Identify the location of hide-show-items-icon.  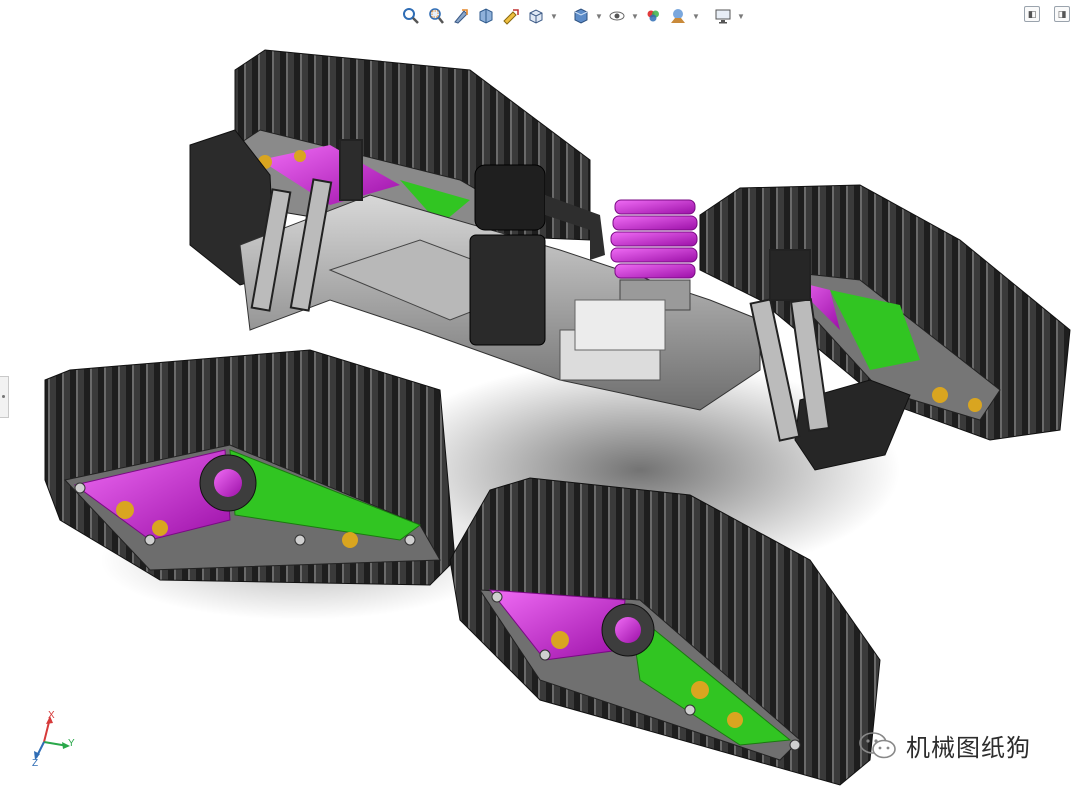
(617, 16).